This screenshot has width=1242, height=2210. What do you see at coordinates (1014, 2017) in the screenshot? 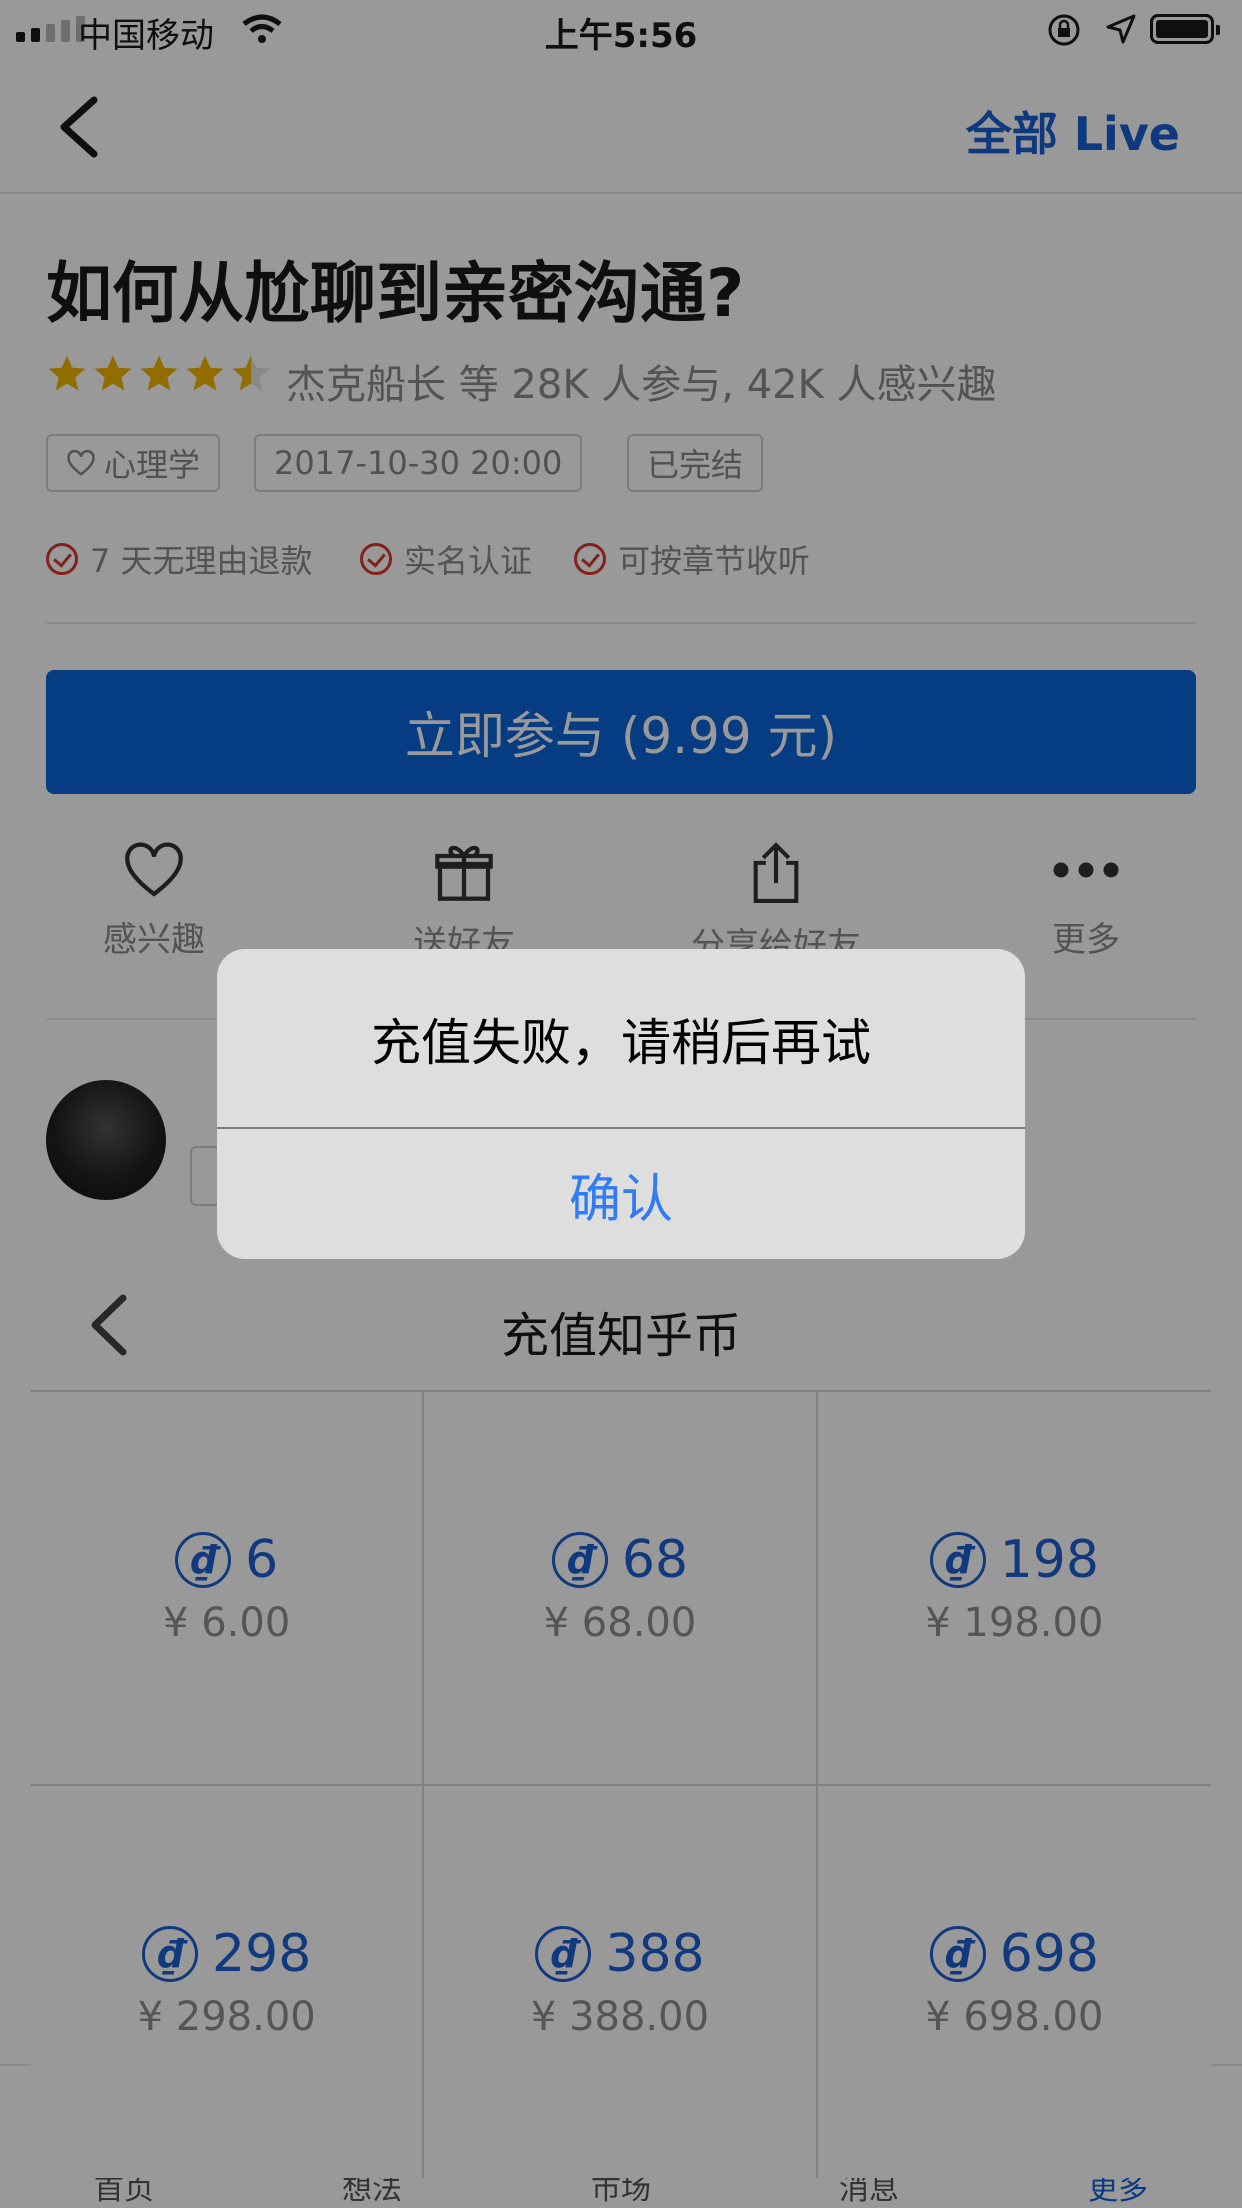
I see `option-price: ¥ 698.00` at bounding box center [1014, 2017].